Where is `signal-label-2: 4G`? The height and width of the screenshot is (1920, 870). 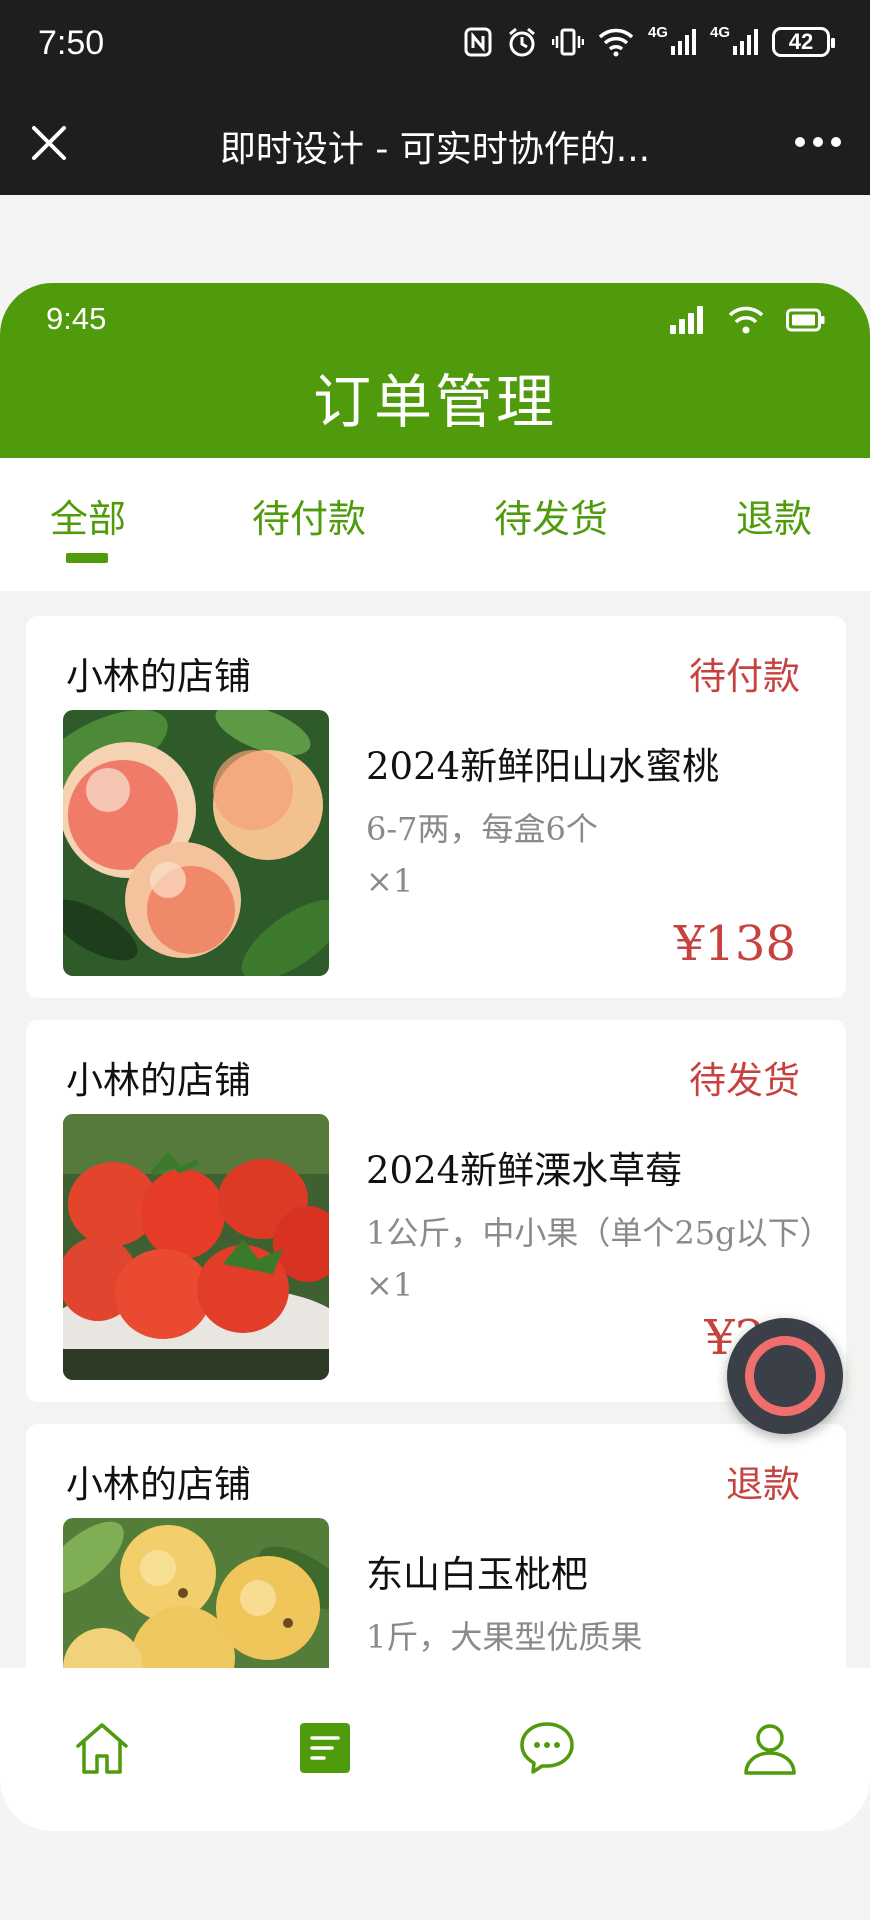 signal-label-2: 4G is located at coordinates (719, 32).